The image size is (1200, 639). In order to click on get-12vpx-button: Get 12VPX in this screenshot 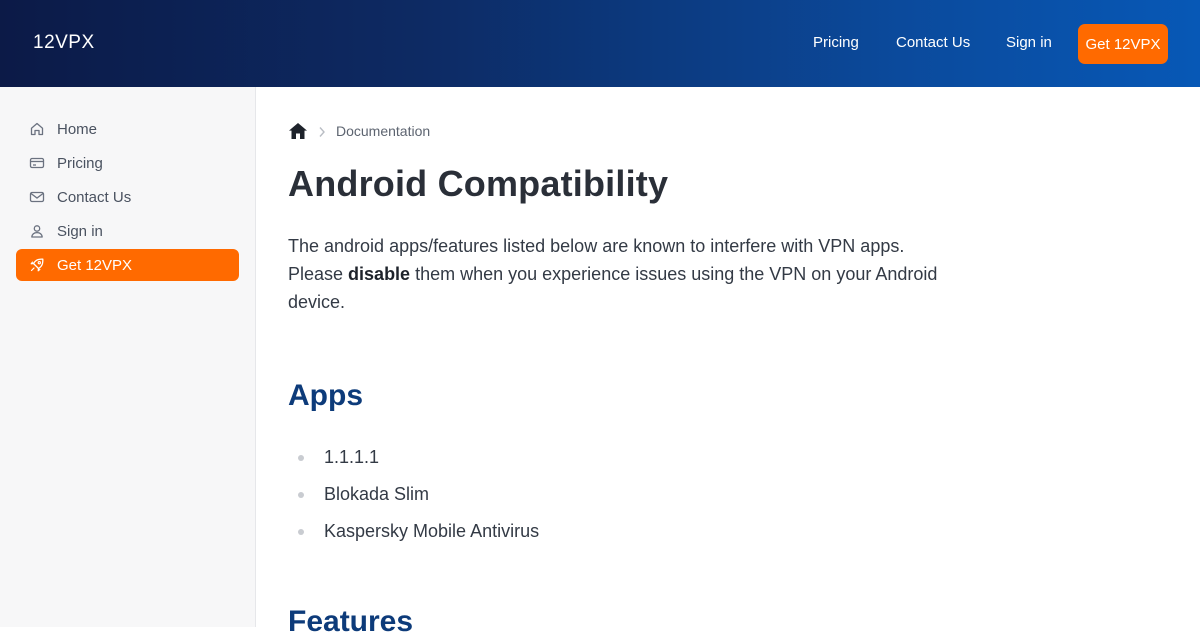, I will do `click(1123, 44)`.